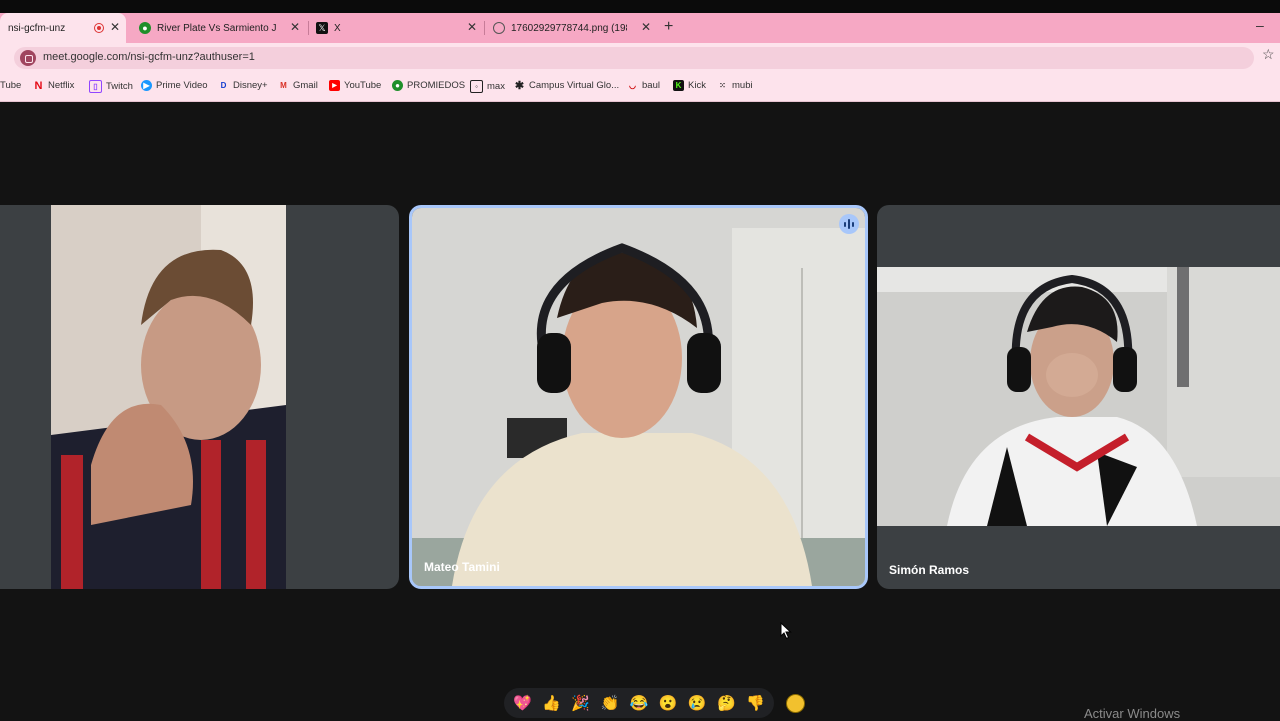  Describe the element at coordinates (651, 85) in the screenshot. I see `bookmark-label: baul` at that location.